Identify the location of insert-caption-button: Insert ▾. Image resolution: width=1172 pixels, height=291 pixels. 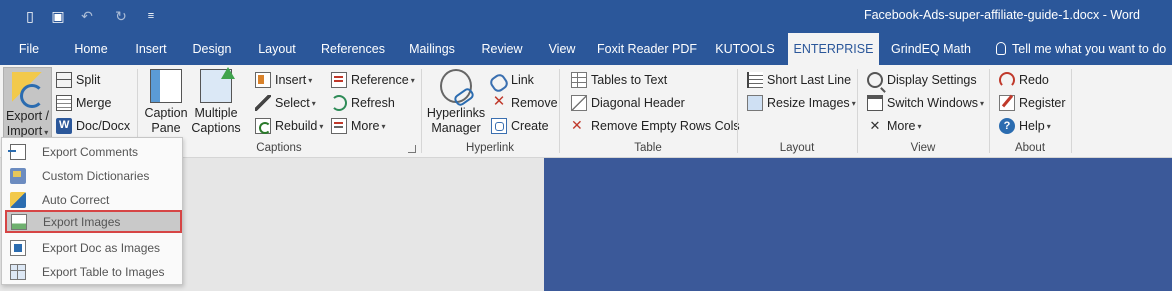
(283, 80).